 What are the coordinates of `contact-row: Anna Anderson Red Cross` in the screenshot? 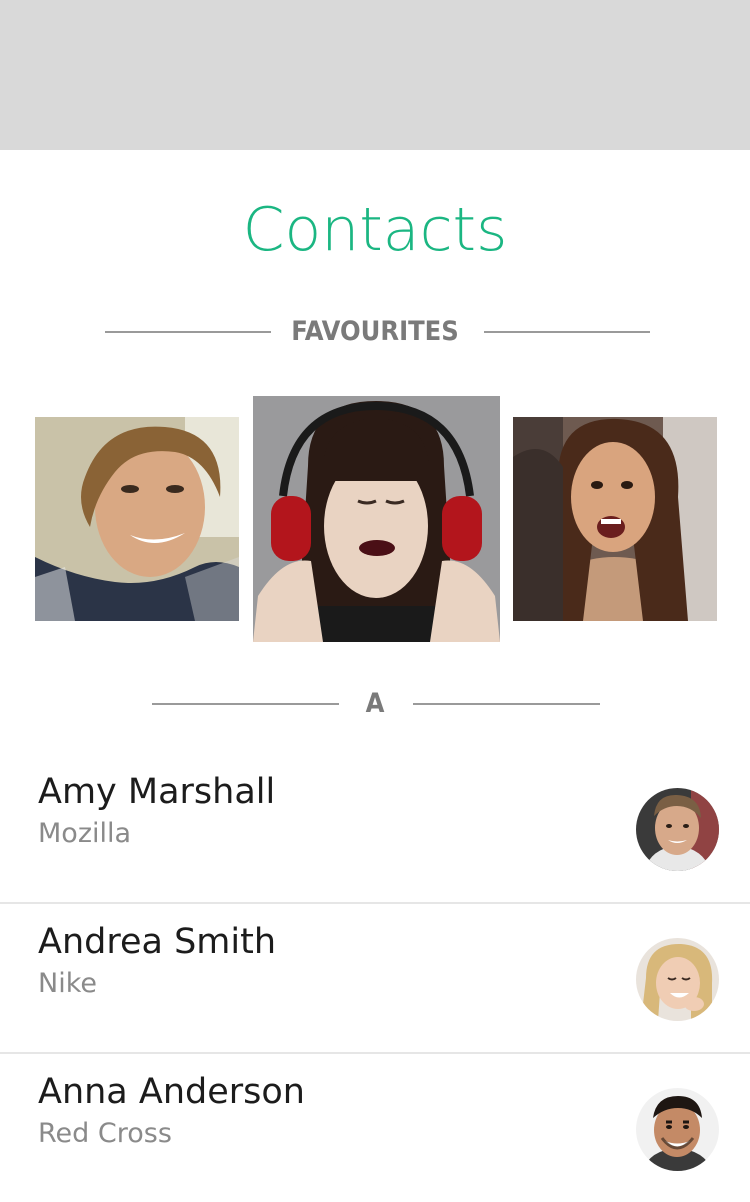 It's located at (375, 1128).